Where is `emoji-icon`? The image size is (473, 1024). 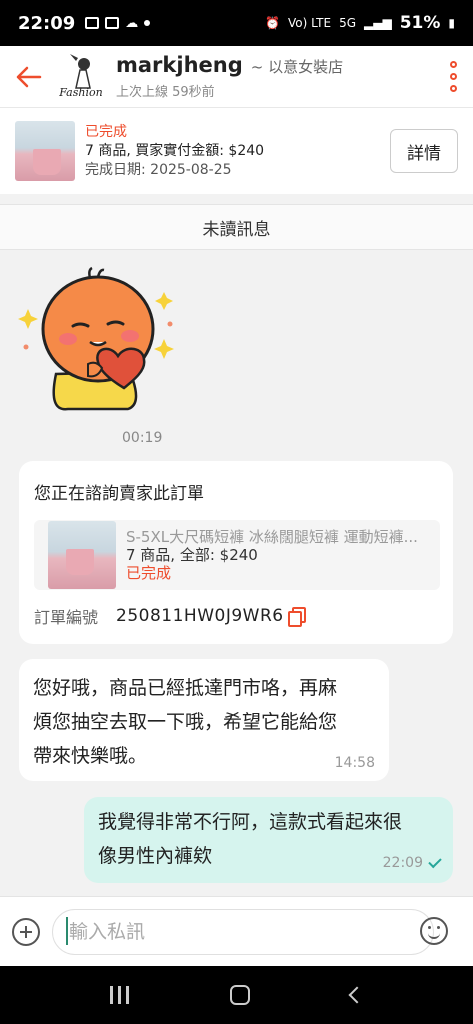 emoji-icon is located at coordinates (434, 931).